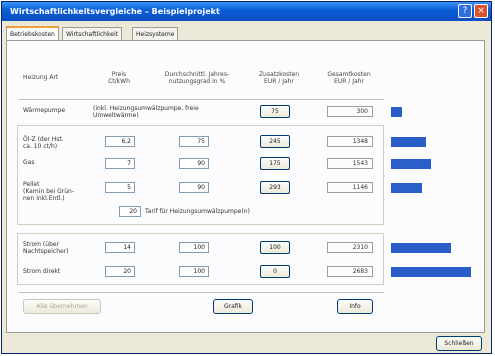  Describe the element at coordinates (350, 187) in the screenshot. I see `gesamtkosten-field-pellet: 1146` at that location.